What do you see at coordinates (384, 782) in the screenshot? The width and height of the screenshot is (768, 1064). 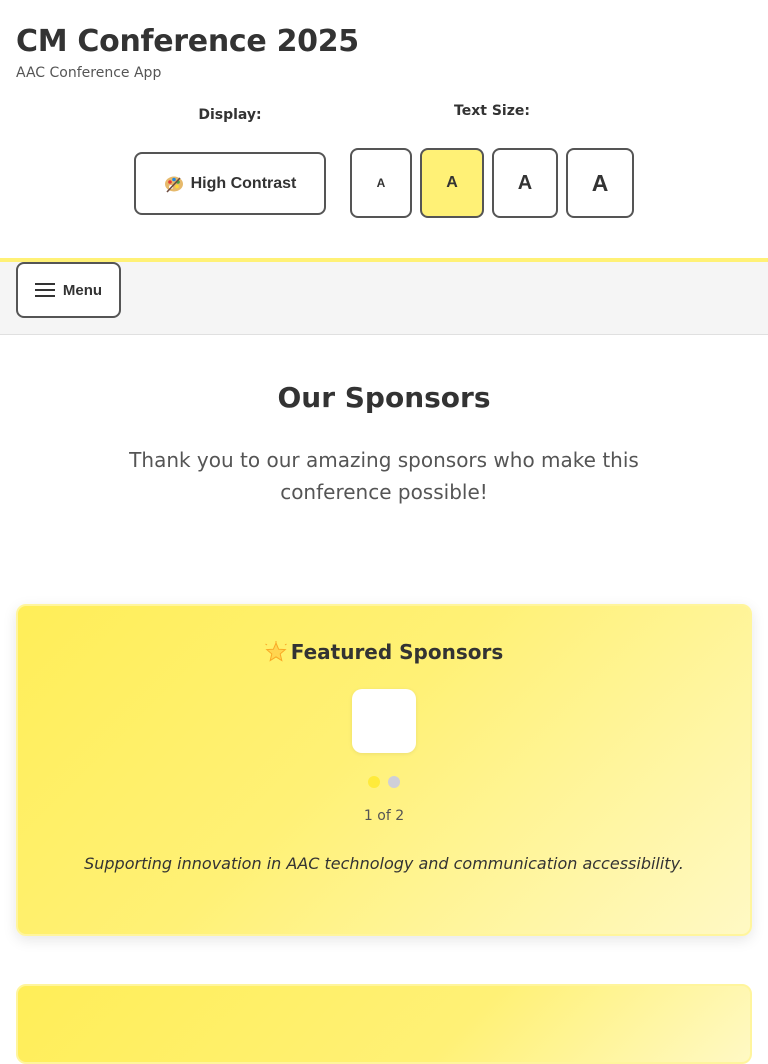 I see `carousel-dots` at bounding box center [384, 782].